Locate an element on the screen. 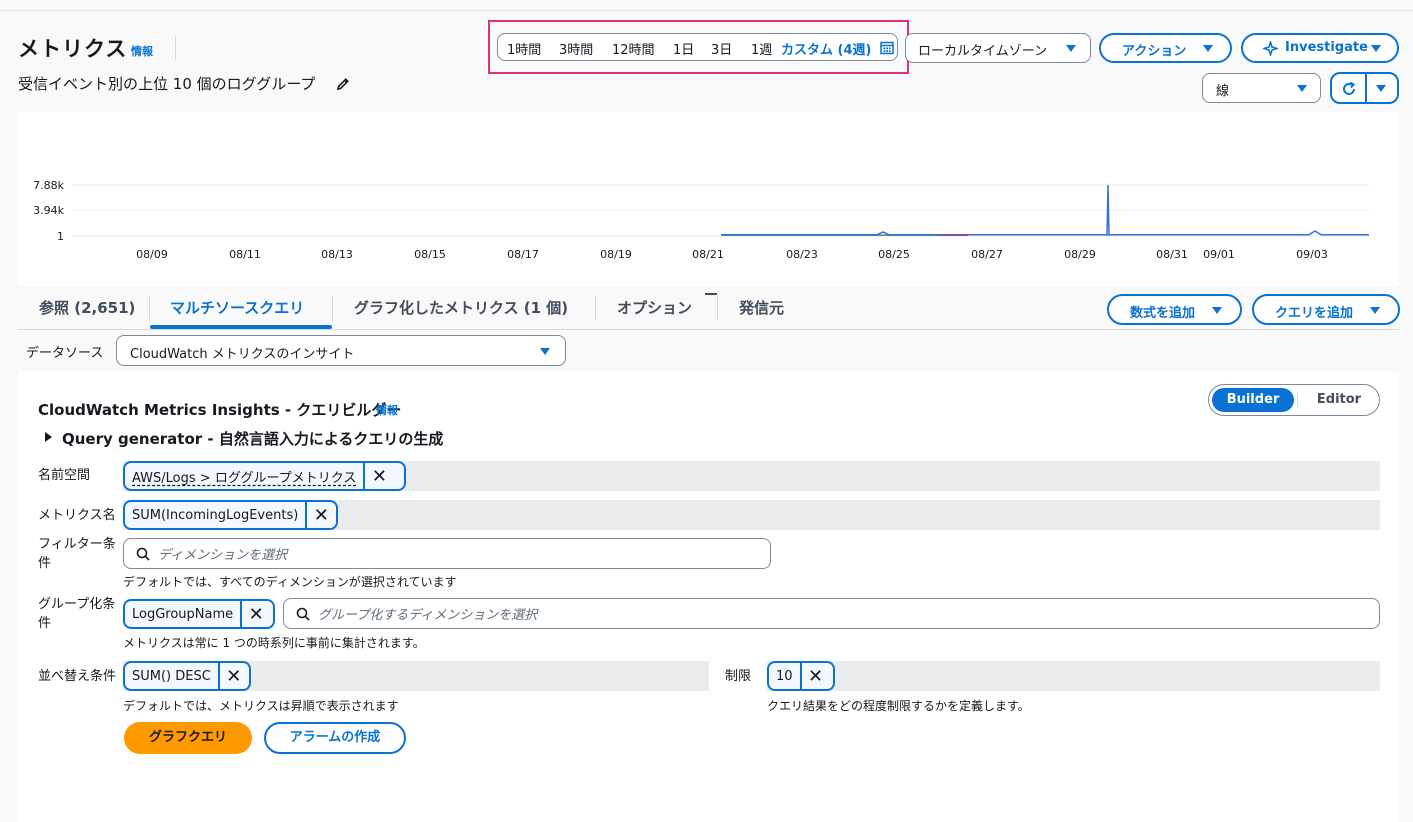 The image size is (1413, 822). x-tick-label: 09/01 is located at coordinates (1219, 254).